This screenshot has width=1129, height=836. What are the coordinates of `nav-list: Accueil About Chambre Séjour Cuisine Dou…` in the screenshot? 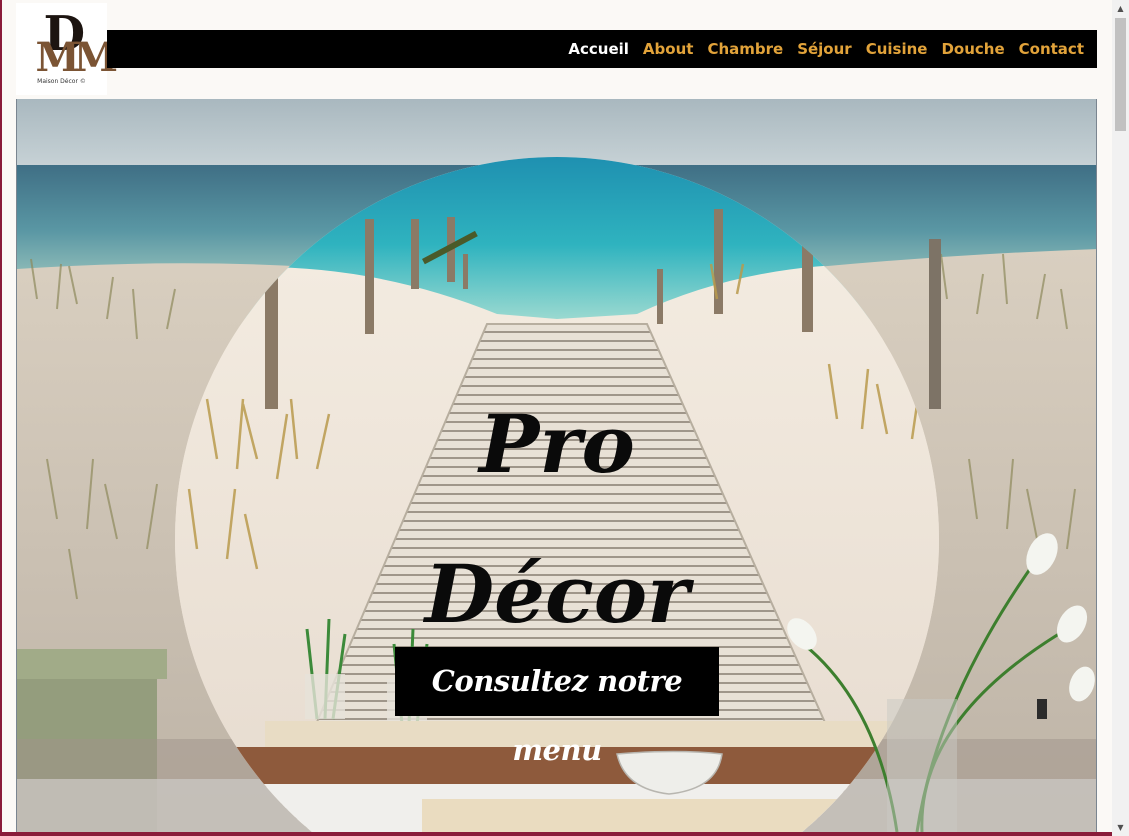 It's located at (826, 49).